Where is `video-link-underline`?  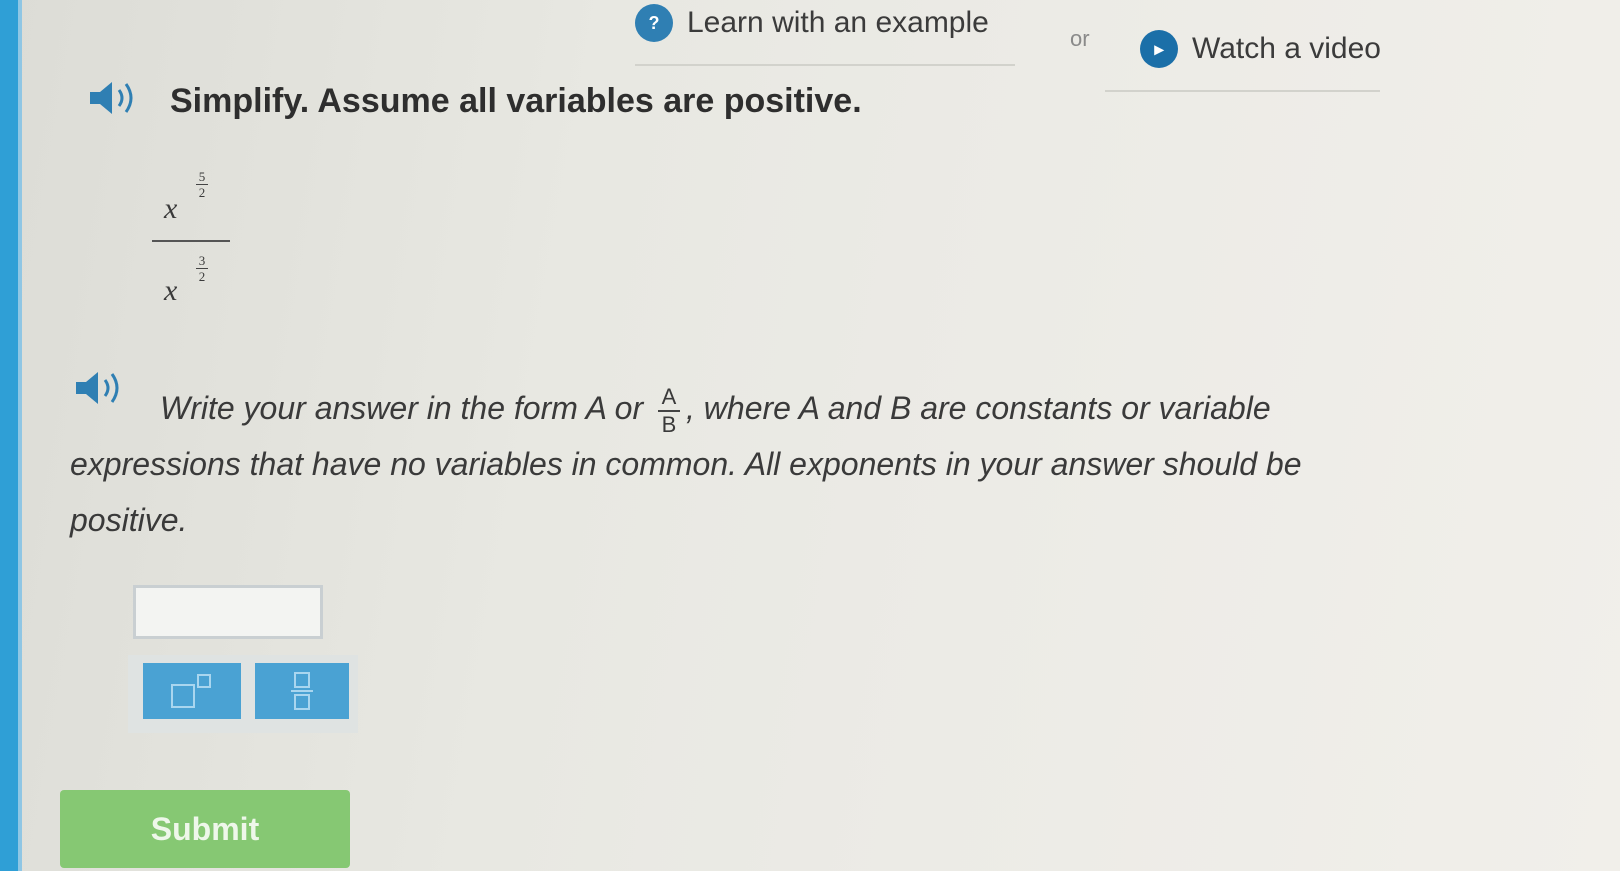 video-link-underline is located at coordinates (1242, 91).